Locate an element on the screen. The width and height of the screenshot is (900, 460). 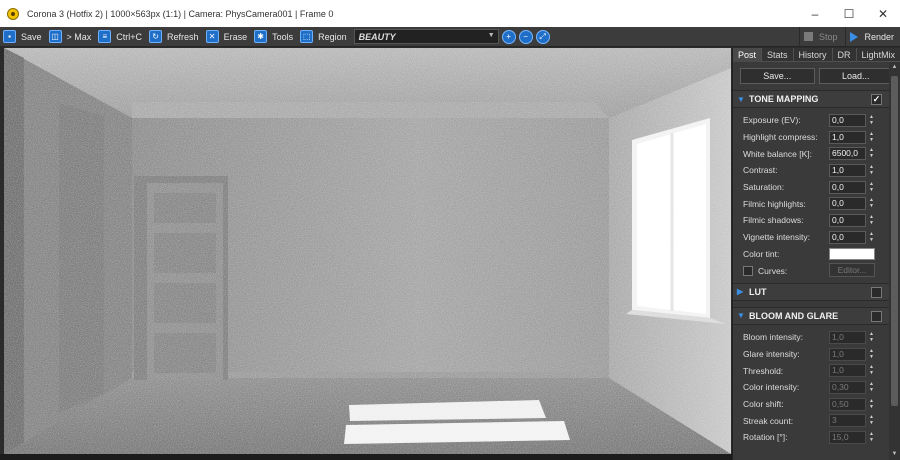
zoom-out-icon: − is located at coordinates (525, 36).